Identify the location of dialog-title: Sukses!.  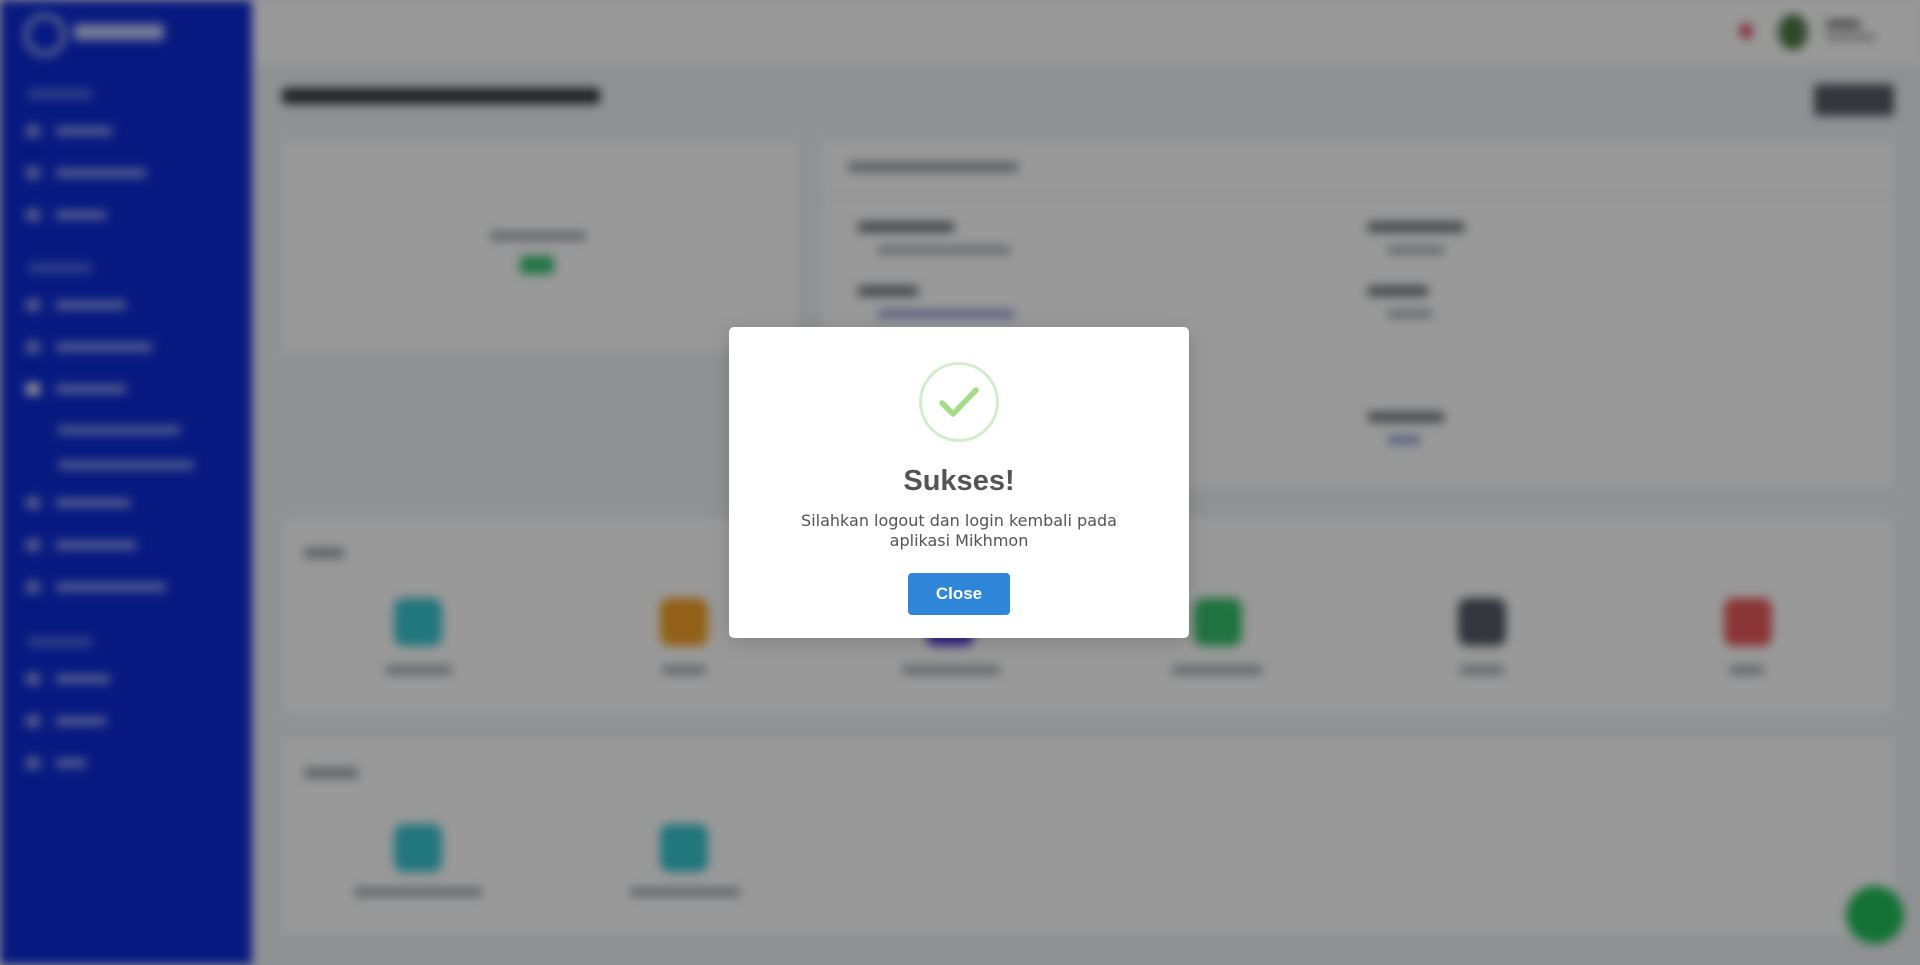
(959, 481).